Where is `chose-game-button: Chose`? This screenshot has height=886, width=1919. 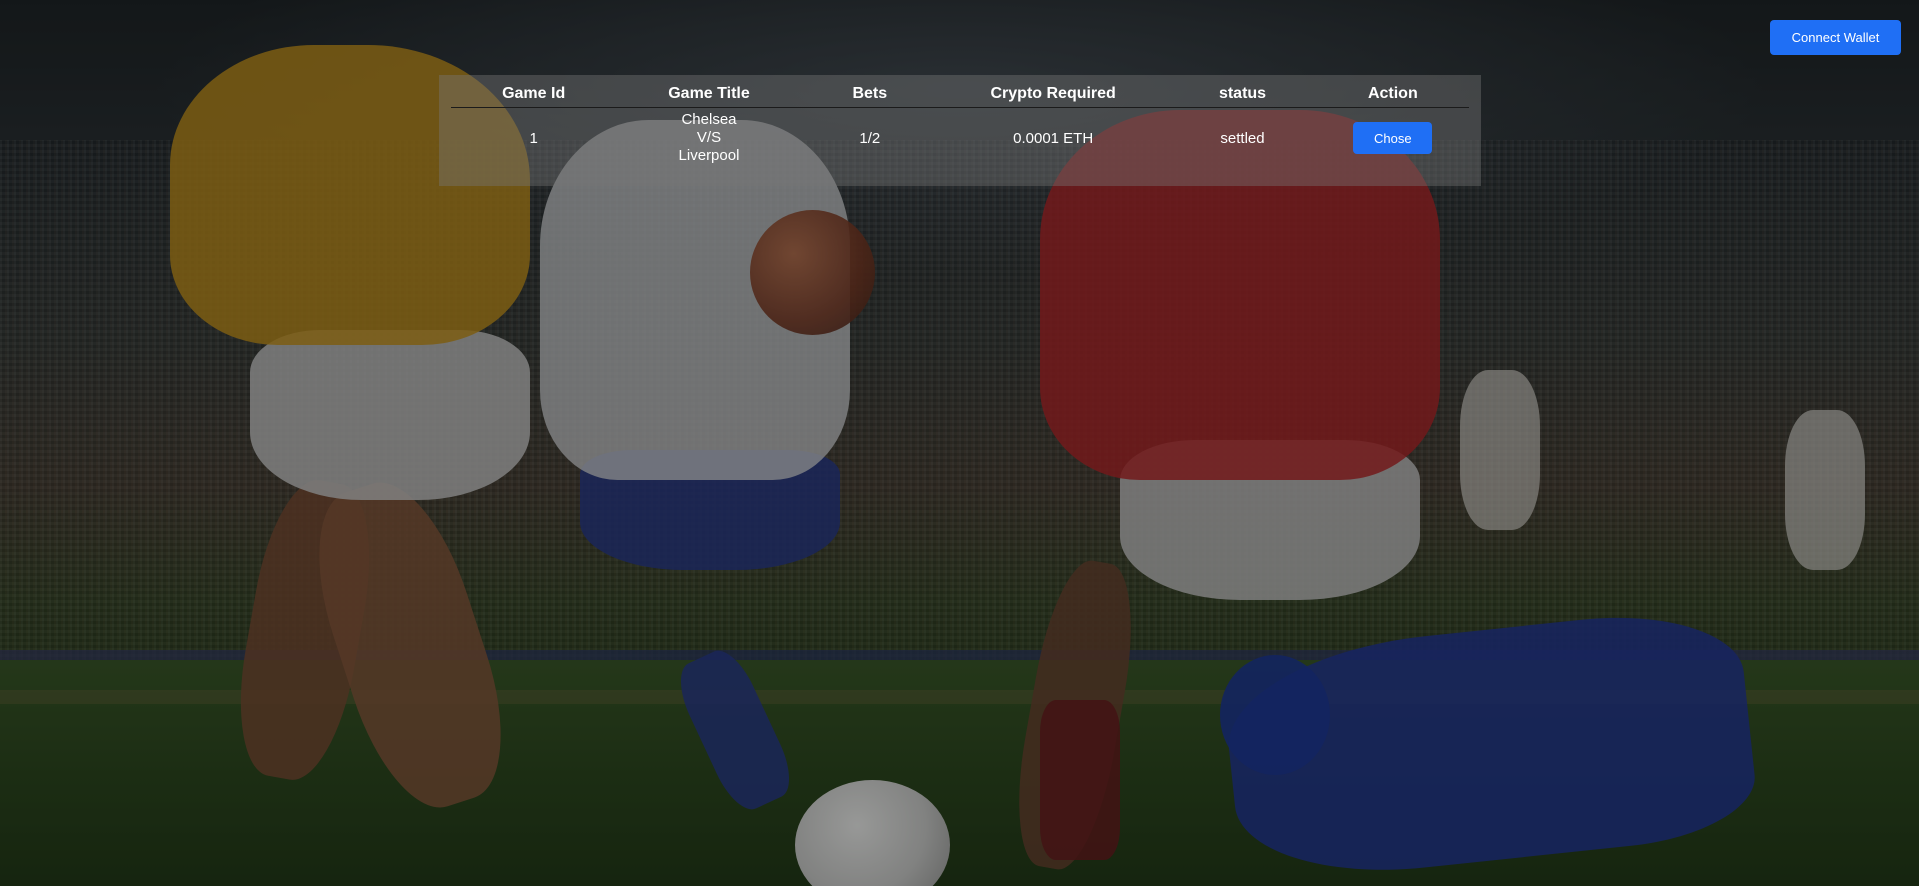
chose-game-button: Chose is located at coordinates (1393, 138).